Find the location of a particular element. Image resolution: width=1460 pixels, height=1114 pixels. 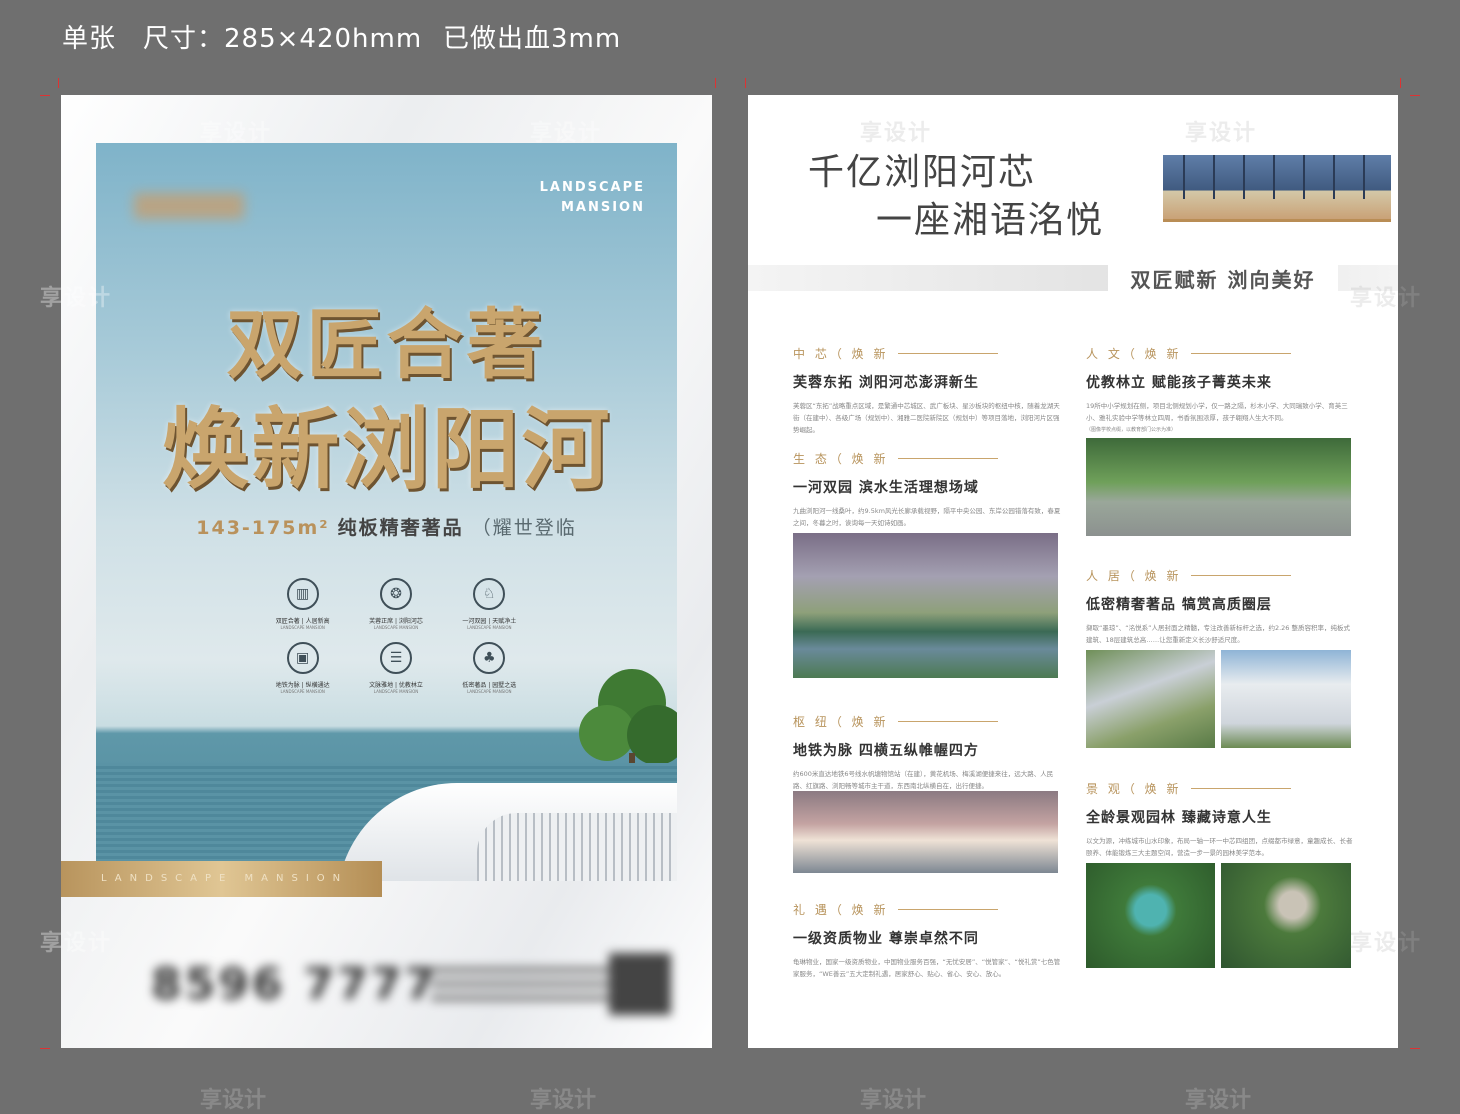

book-icon: ☰ is located at coordinates (395, 658).